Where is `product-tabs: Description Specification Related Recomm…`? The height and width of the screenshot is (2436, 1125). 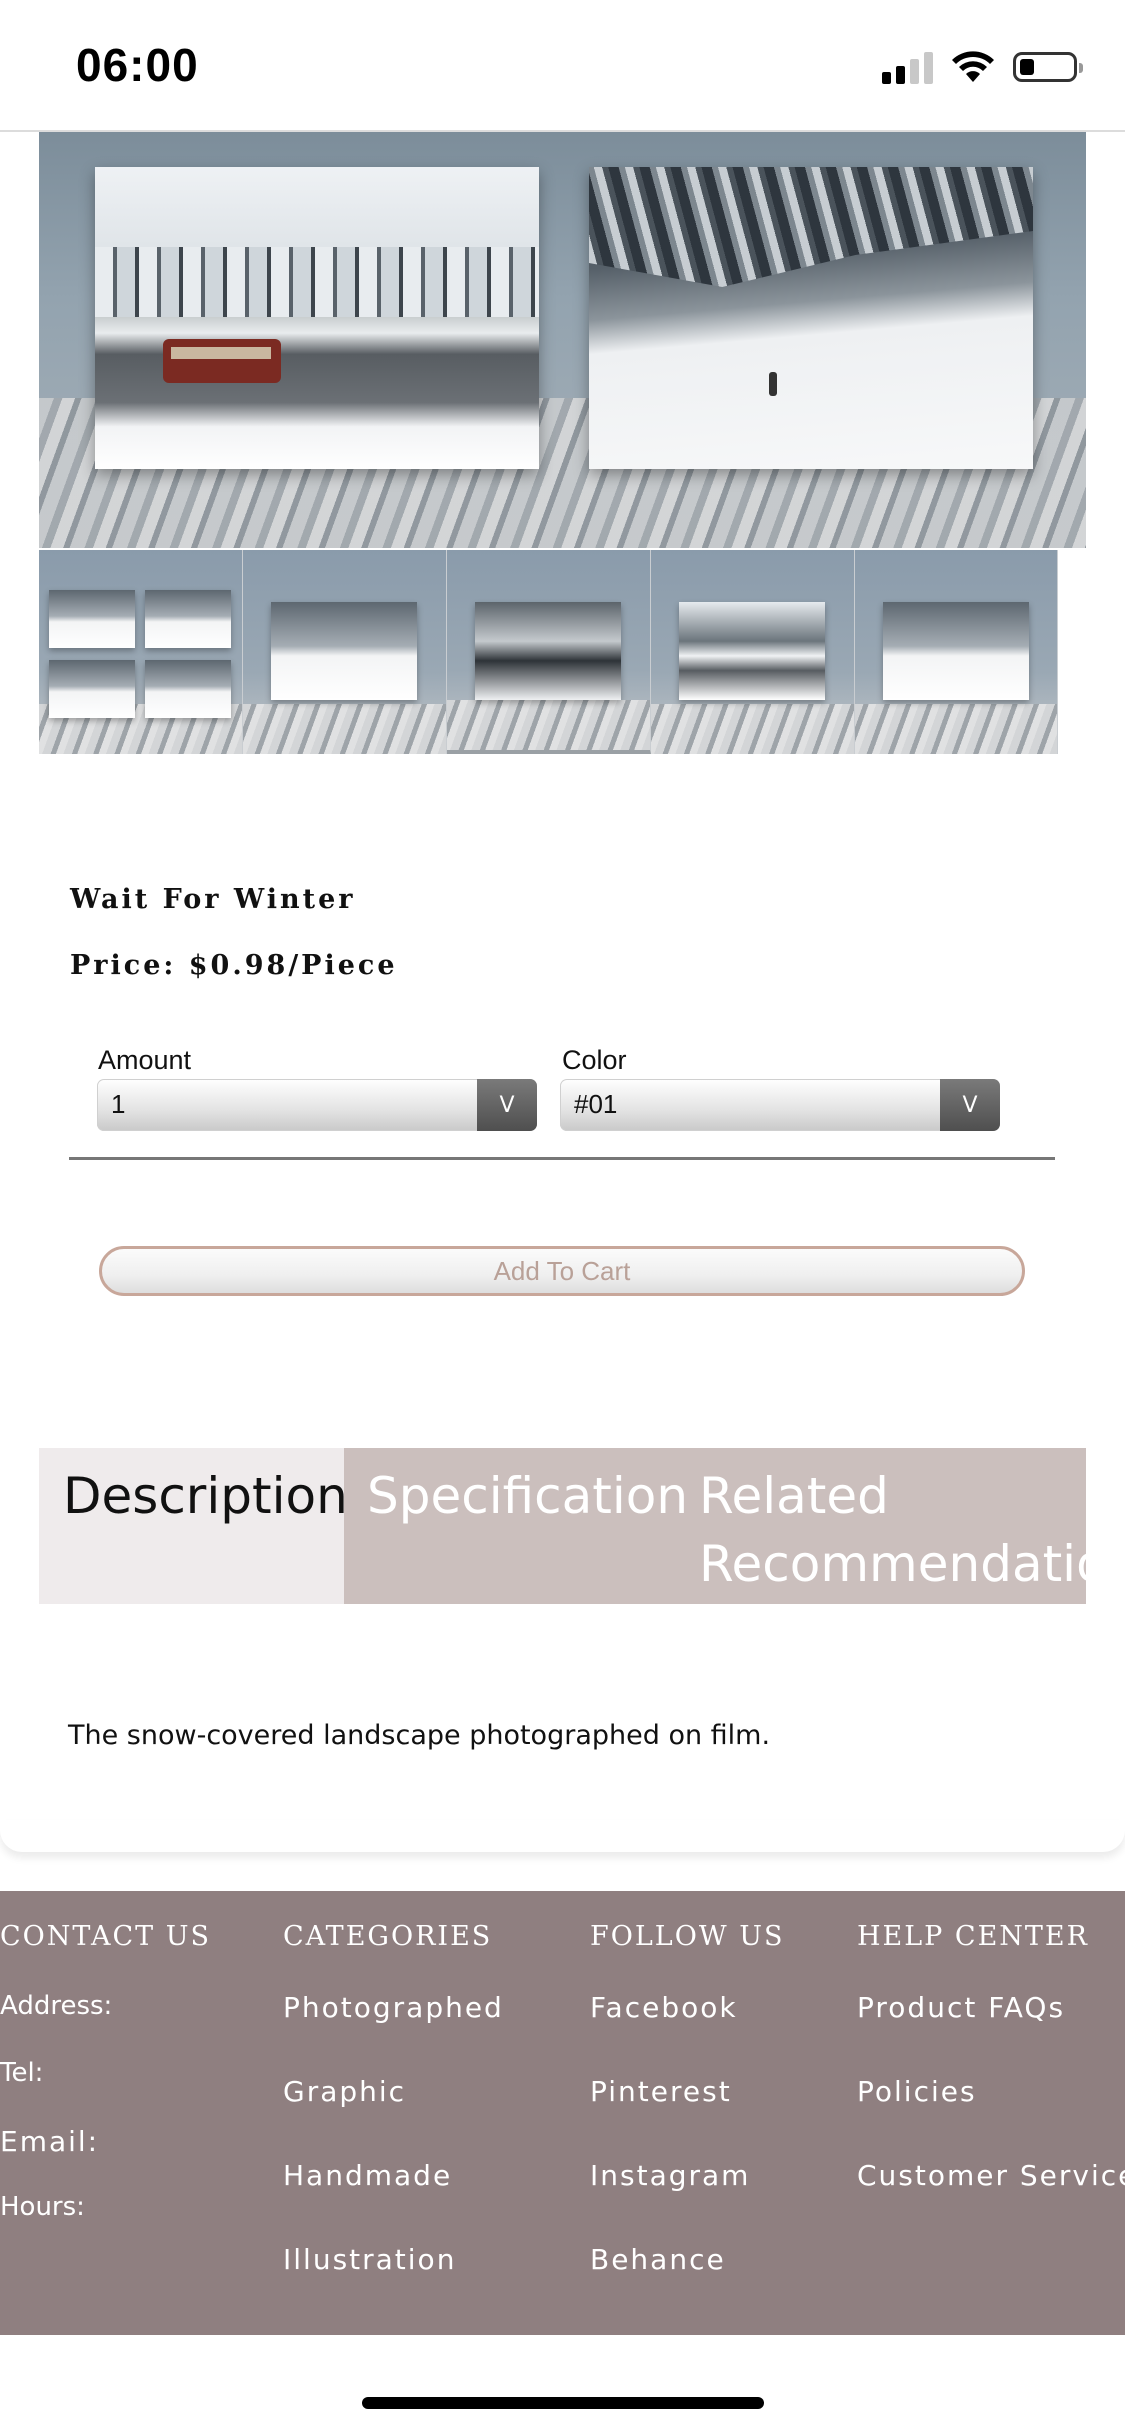 product-tabs: Description Specification Related Recomm… is located at coordinates (562, 1526).